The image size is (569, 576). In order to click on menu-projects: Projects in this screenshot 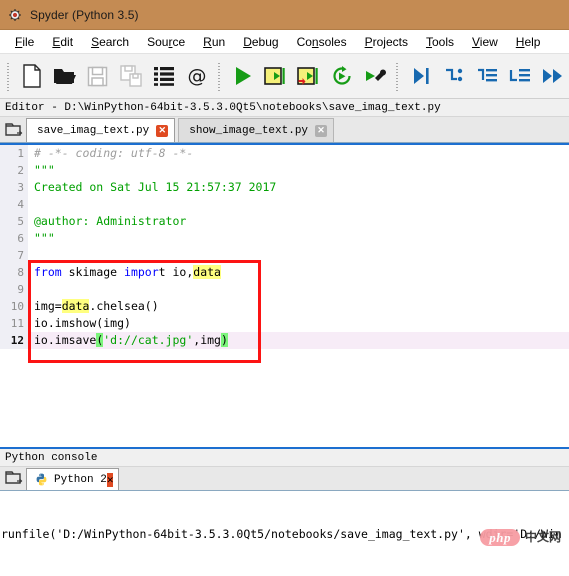, I will do `click(386, 42)`.